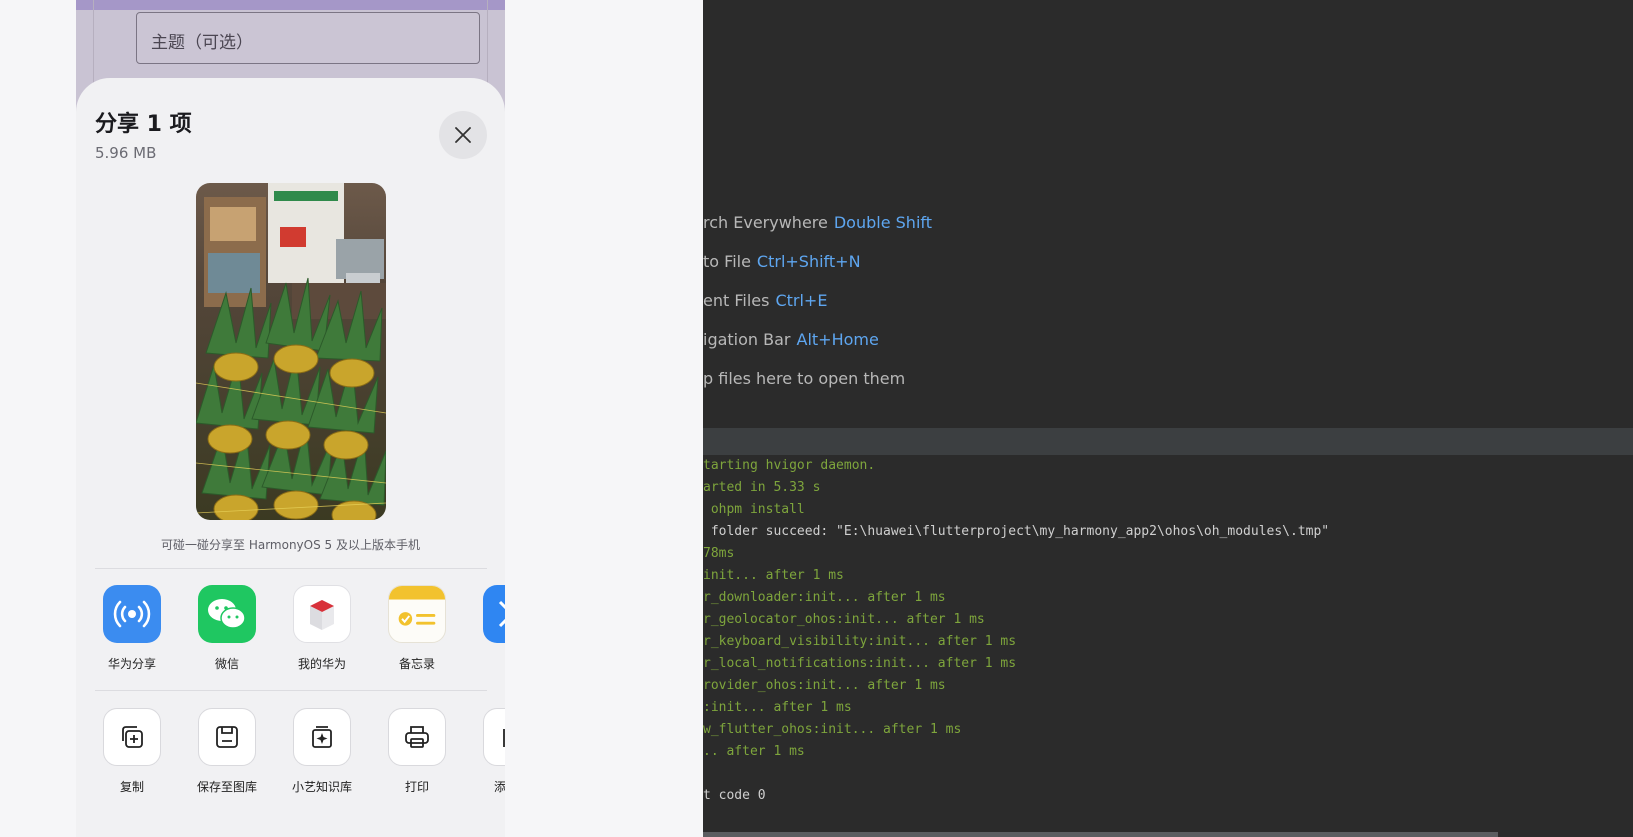  Describe the element at coordinates (844, 619) in the screenshot. I see `log-line: r_geolocator_ohos:init... after 1 ms` at that location.